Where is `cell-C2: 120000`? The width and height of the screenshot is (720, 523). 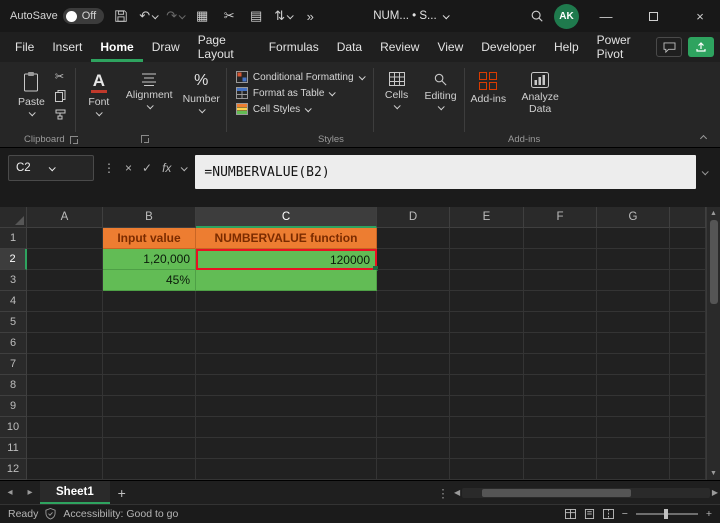 cell-C2: 120000 is located at coordinates (287, 260).